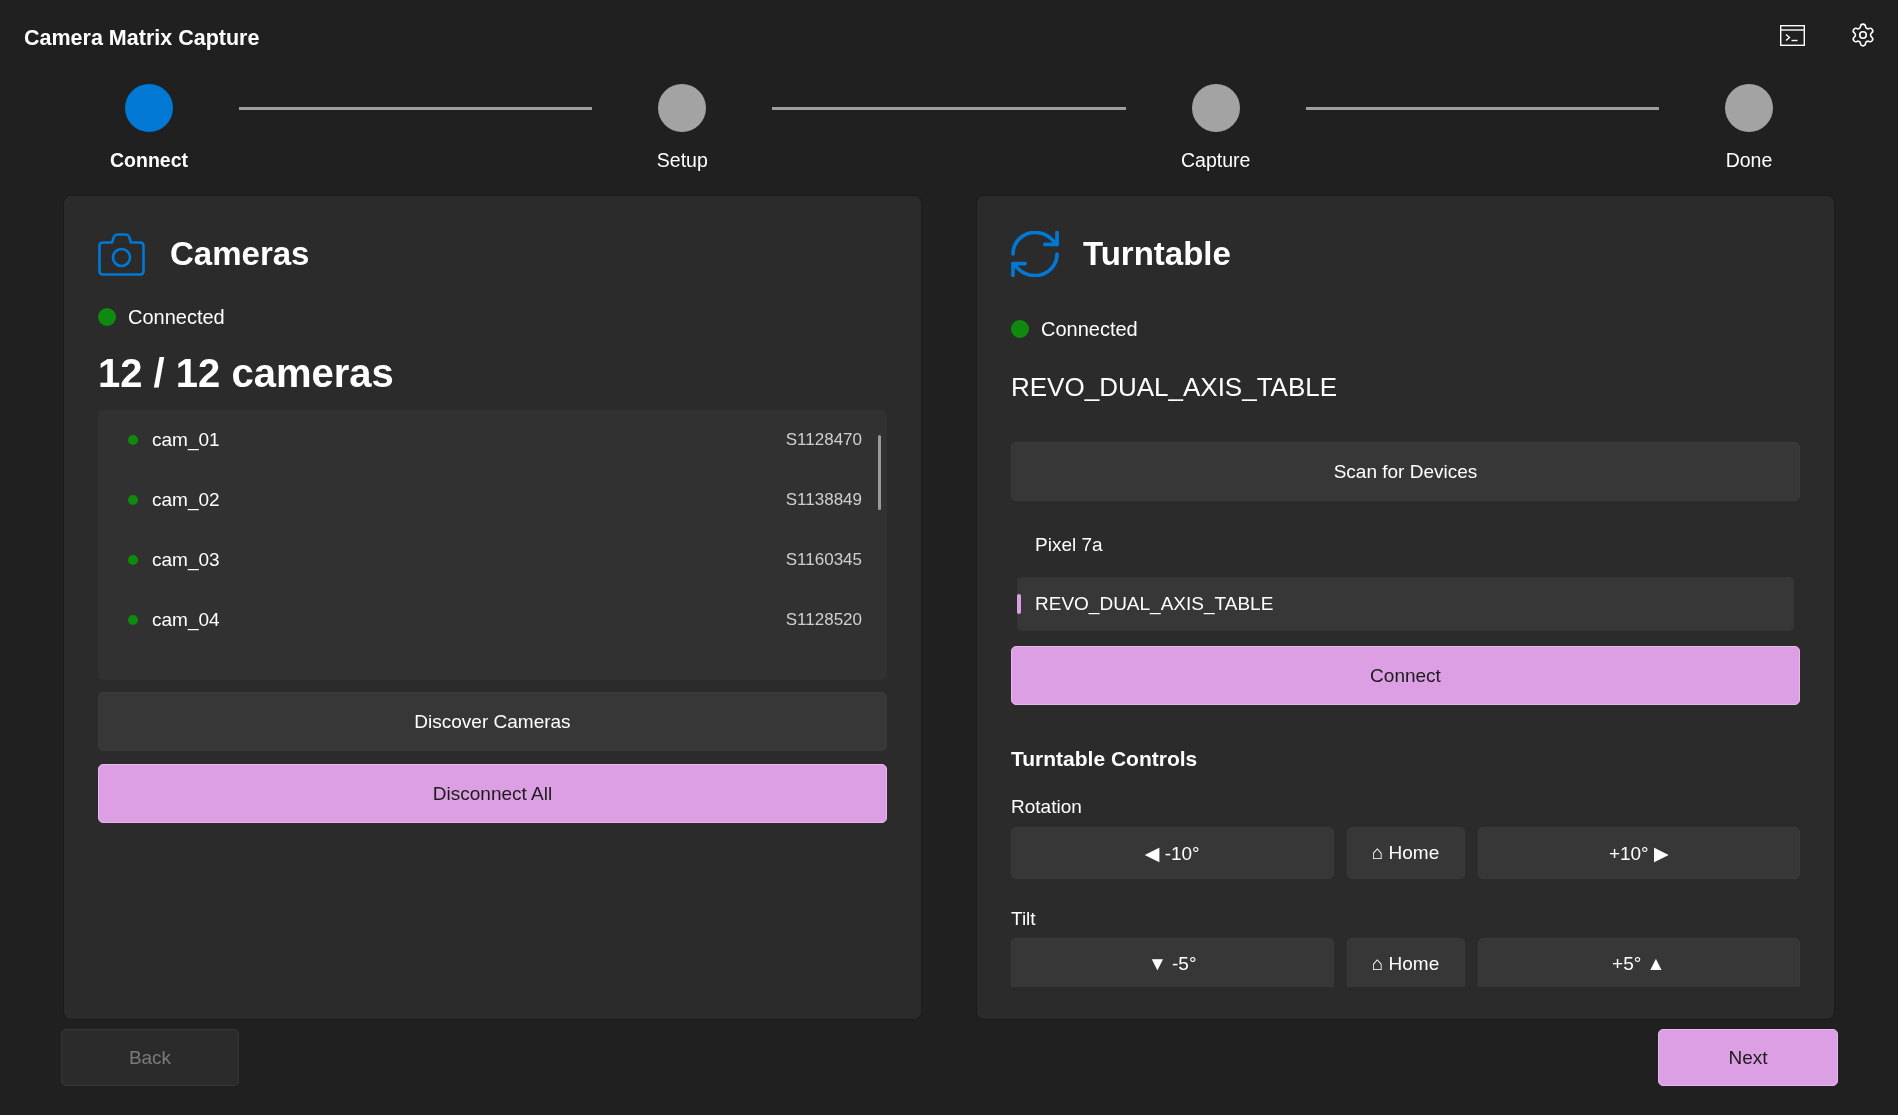 This screenshot has width=1898, height=1115. I want to click on camera-name: cam_01, so click(186, 440).